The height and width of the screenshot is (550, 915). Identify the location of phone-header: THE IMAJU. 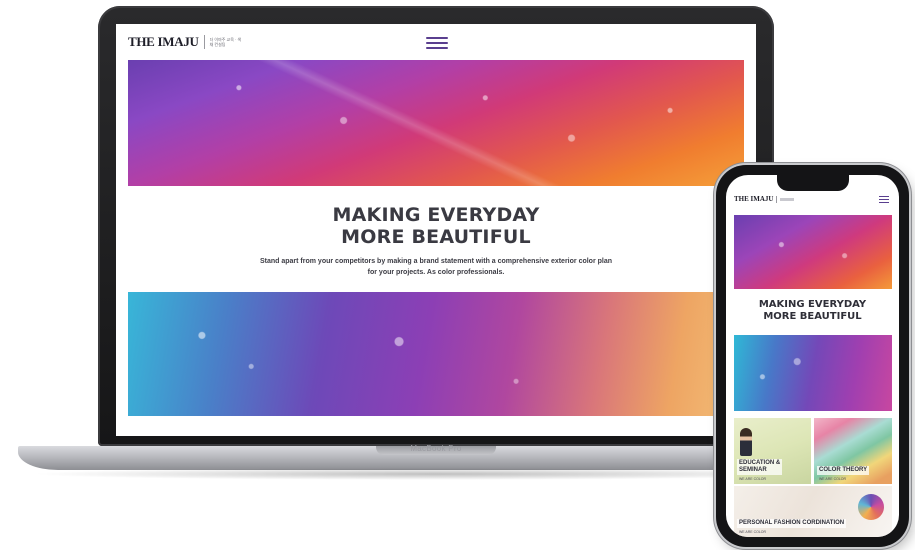
(812, 200).